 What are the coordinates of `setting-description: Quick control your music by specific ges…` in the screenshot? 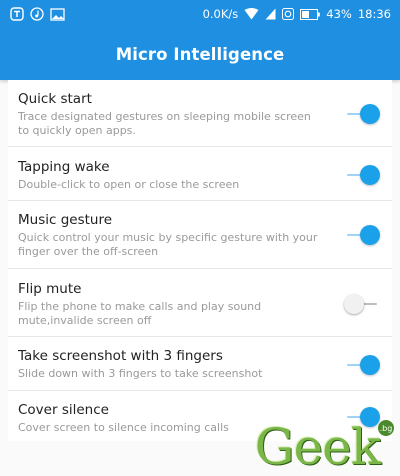 It's located at (168, 244).